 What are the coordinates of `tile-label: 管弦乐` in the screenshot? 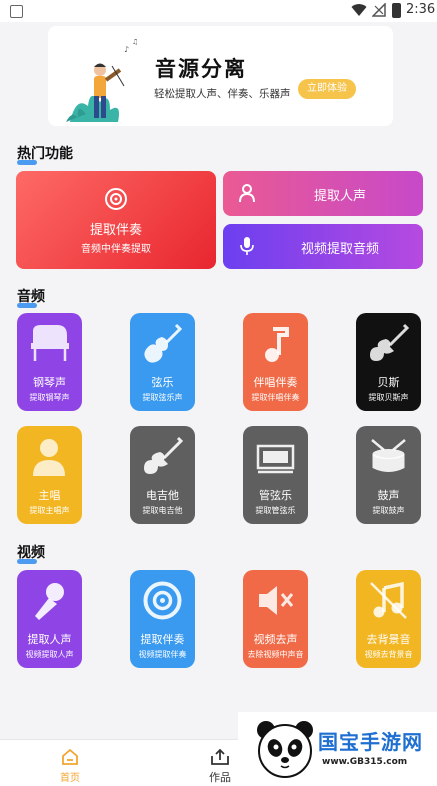 It's located at (275, 495).